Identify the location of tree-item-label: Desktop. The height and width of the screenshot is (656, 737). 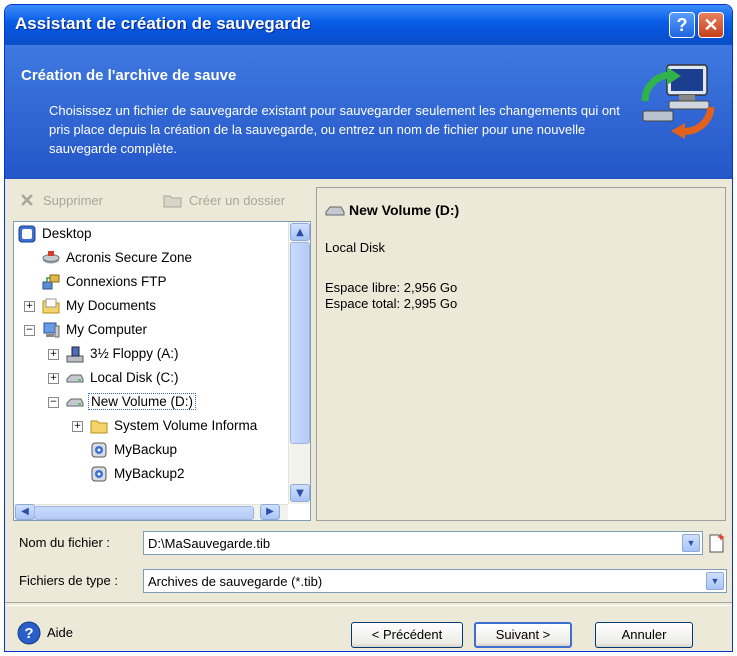
(67, 233).